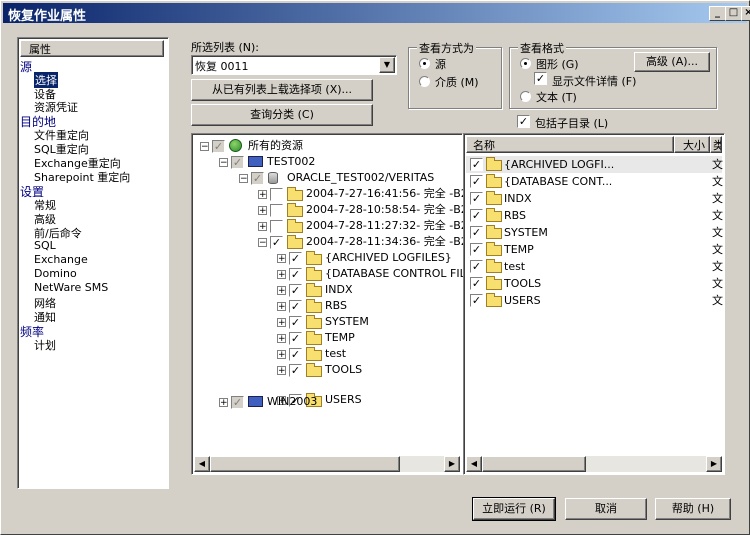  Describe the element at coordinates (733, 13) in the screenshot. I see `maximize-button: □` at that location.